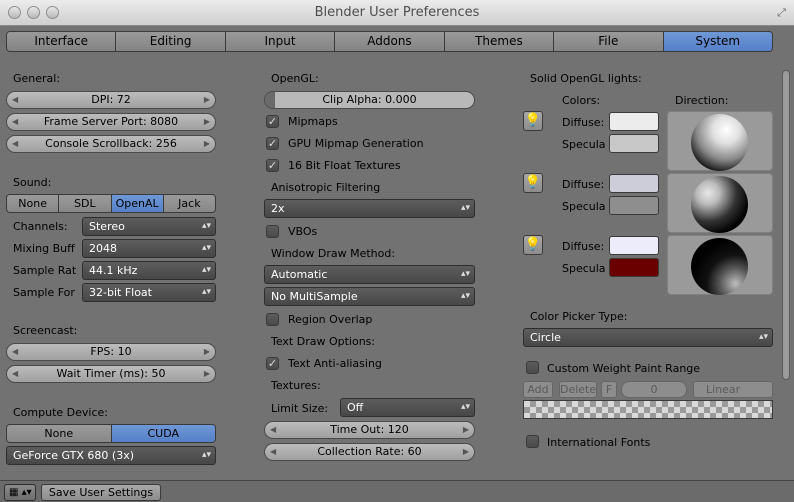 The height and width of the screenshot is (502, 794). What do you see at coordinates (356, 143) in the screenshot?
I see `gpu-mipmap-label: GPU Mipmap Generation` at bounding box center [356, 143].